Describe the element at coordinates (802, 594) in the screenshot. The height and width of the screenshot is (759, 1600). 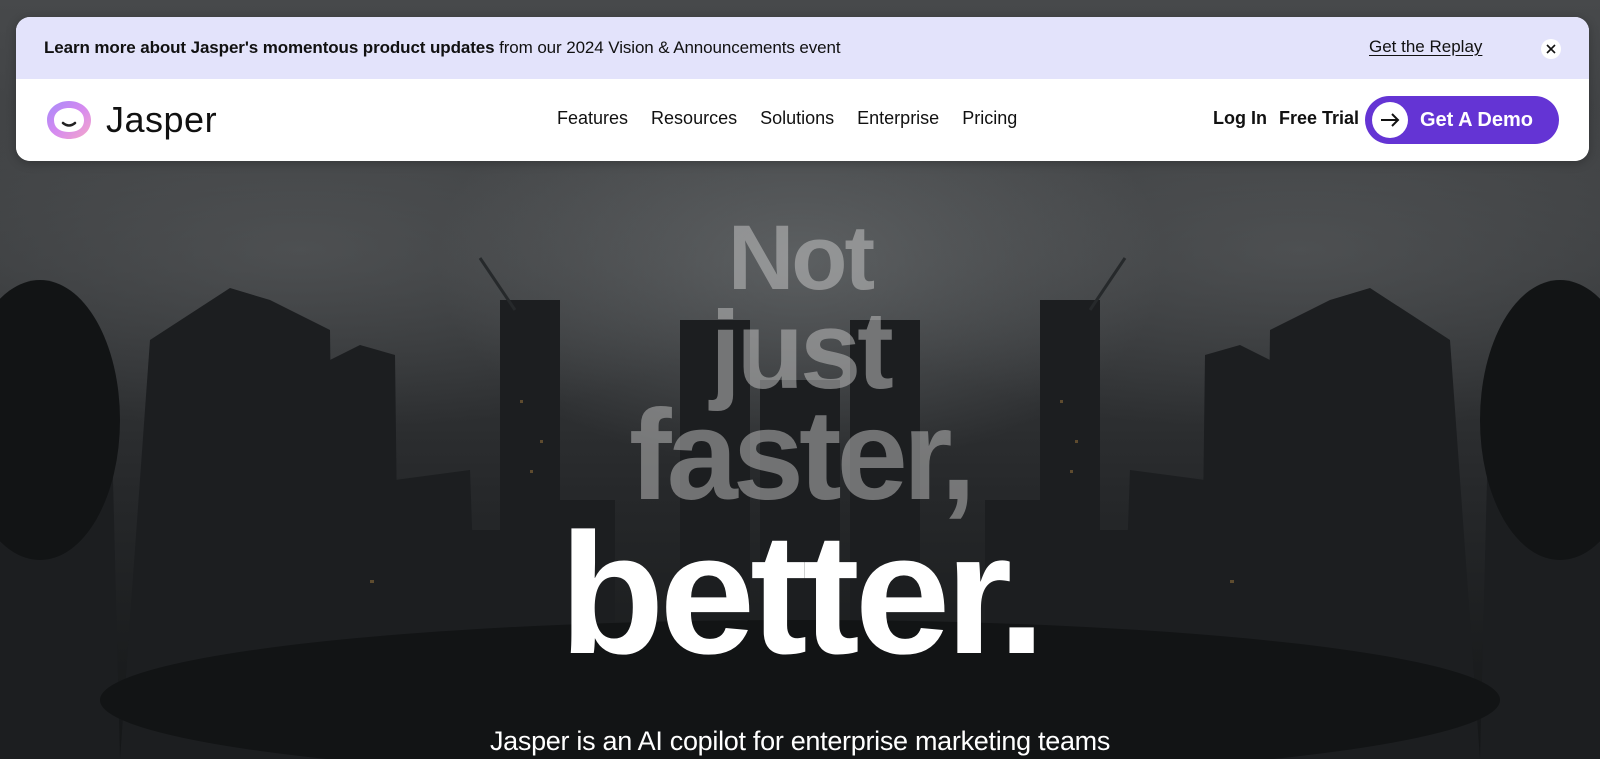
I see `headline-line-better: better.` at that location.